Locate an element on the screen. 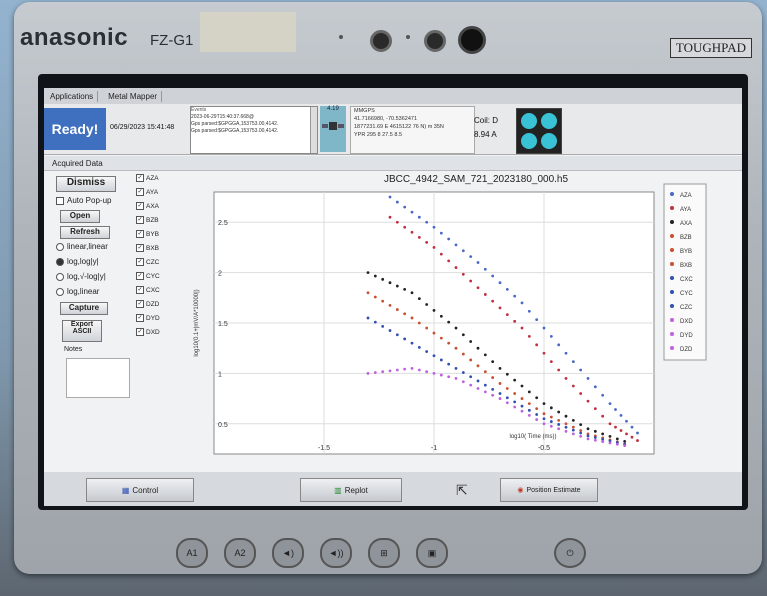  control-icon: ▦ is located at coordinates (125, 490).